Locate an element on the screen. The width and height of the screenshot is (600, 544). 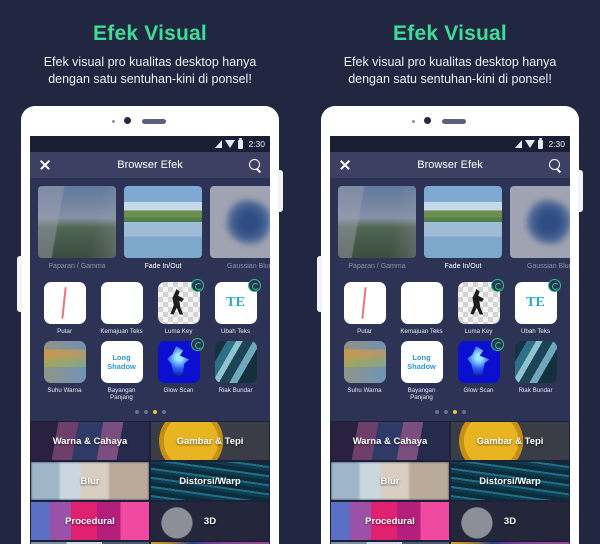
wifi-icon is located at coordinates (230, 144).